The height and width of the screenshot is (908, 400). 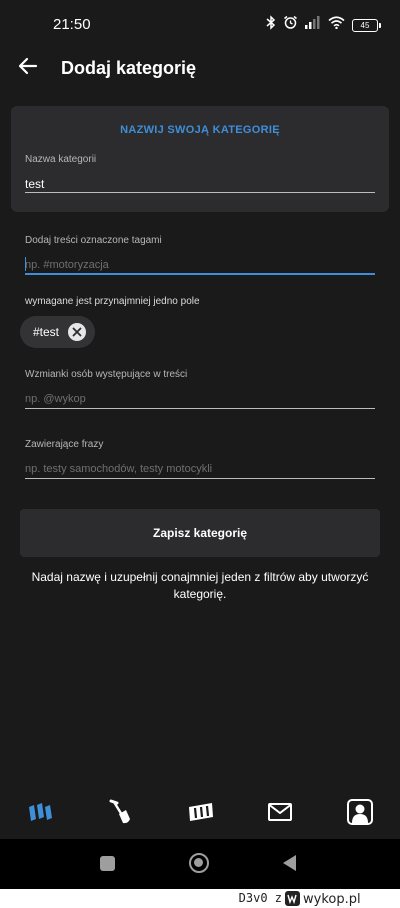 What do you see at coordinates (313, 25) in the screenshot?
I see `signal-icon` at bounding box center [313, 25].